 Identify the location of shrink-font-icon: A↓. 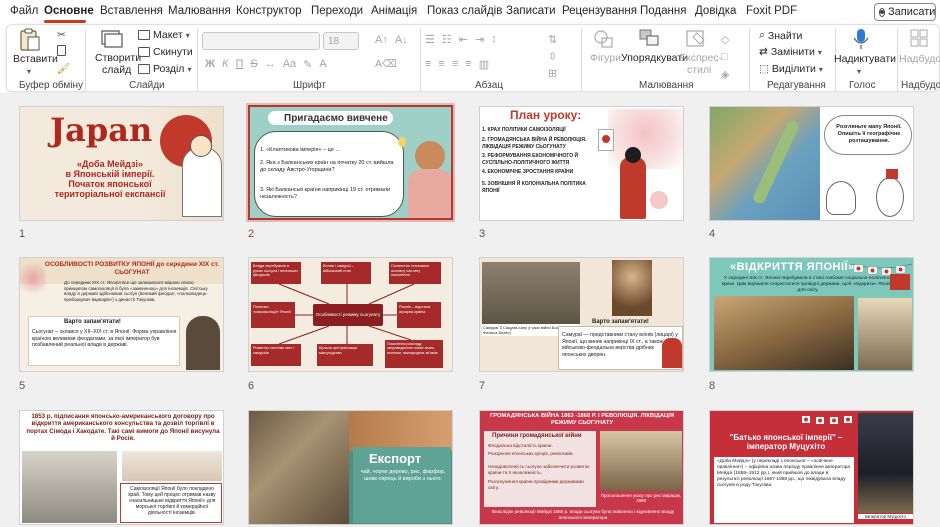
(401, 40).